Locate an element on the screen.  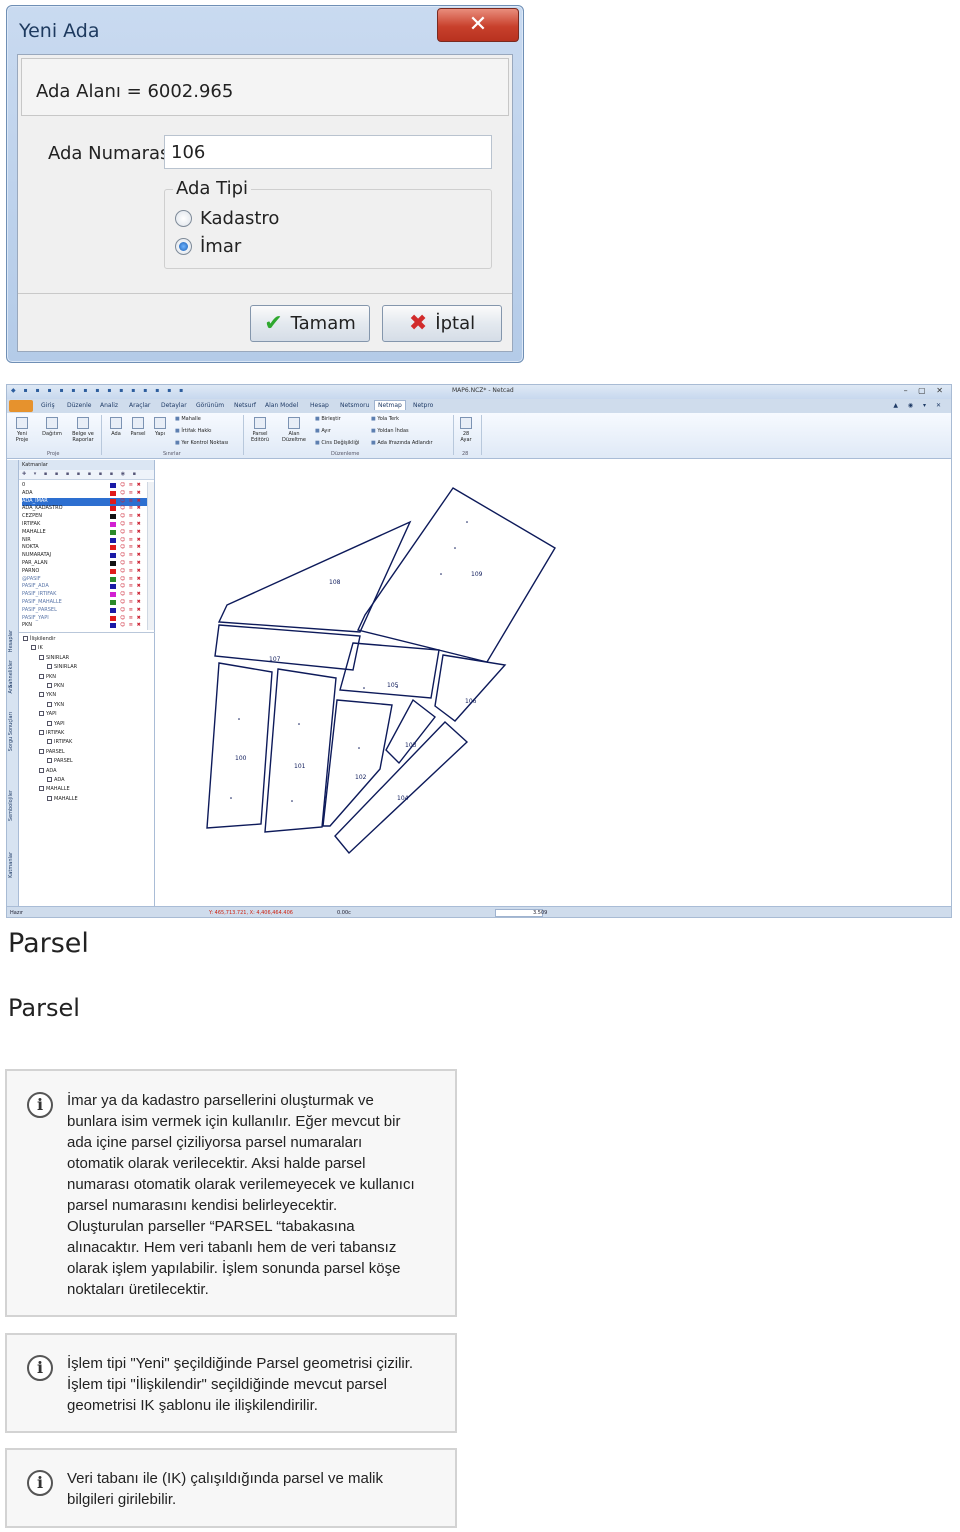
parsel-button: Parsel is located at coordinates (138, 427).